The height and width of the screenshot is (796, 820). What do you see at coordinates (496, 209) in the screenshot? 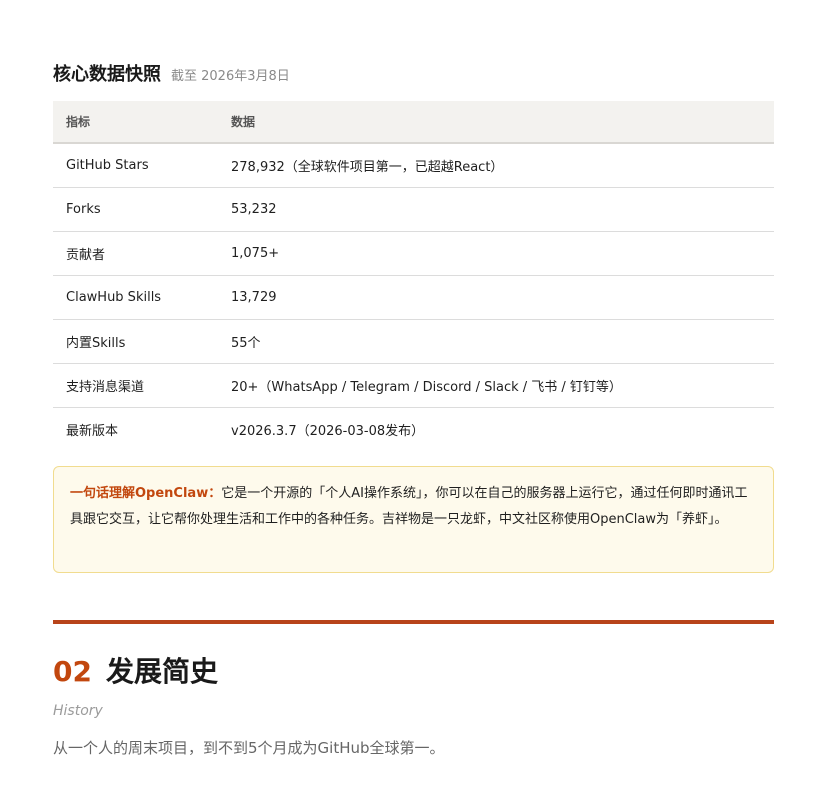
I see `value-cell: 53,232` at bounding box center [496, 209].